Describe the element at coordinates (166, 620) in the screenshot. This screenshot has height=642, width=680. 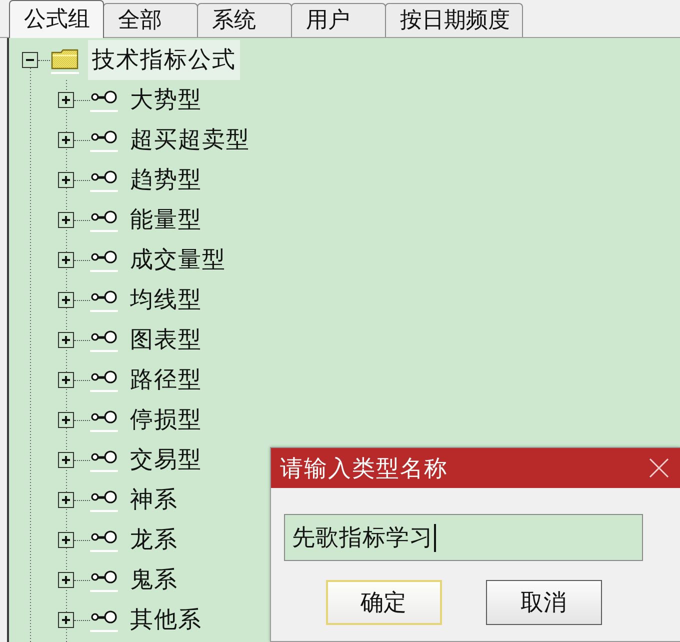
I see `tree-item: 其他系` at that location.